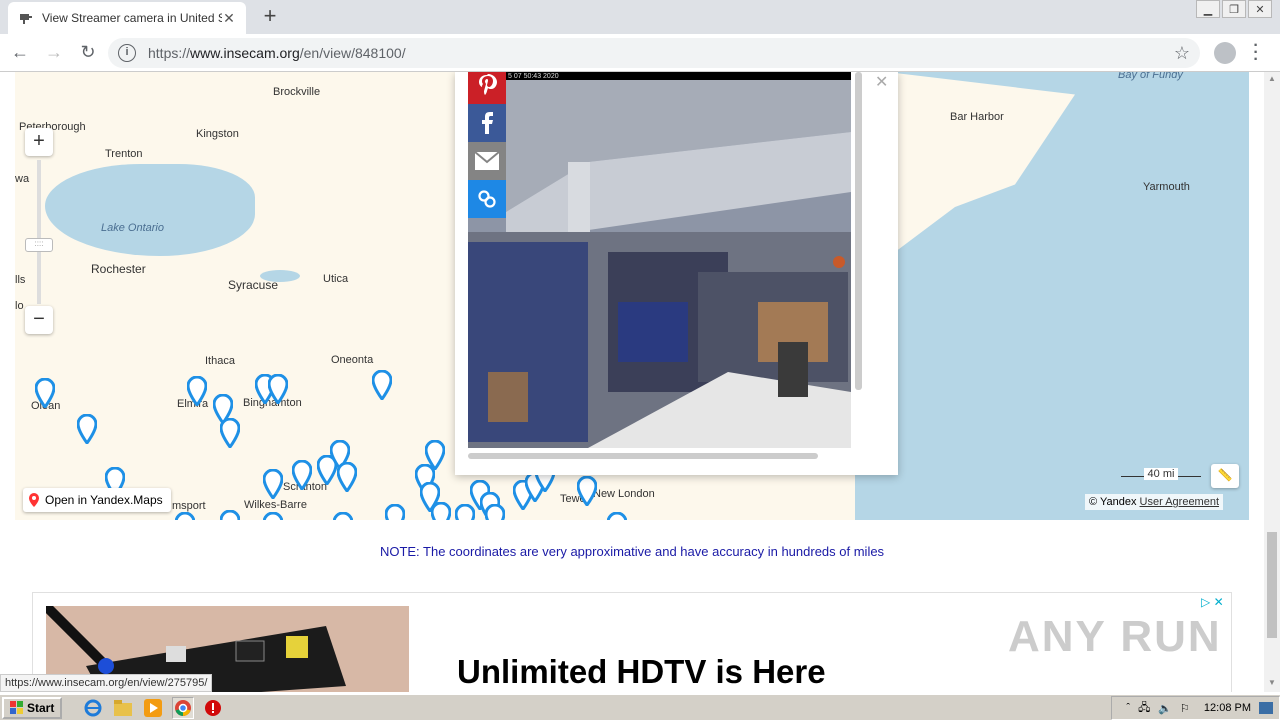 The height and width of the screenshot is (720, 1280). What do you see at coordinates (624, 494) in the screenshot?
I see `map-label: New London` at bounding box center [624, 494].